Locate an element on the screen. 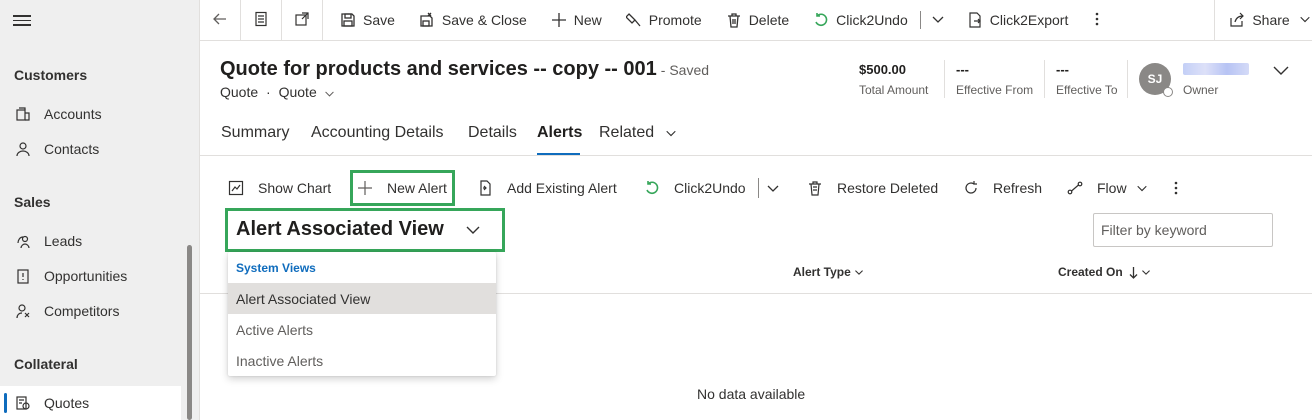 This screenshot has height=420, width=1312. new-label: New is located at coordinates (587, 20).